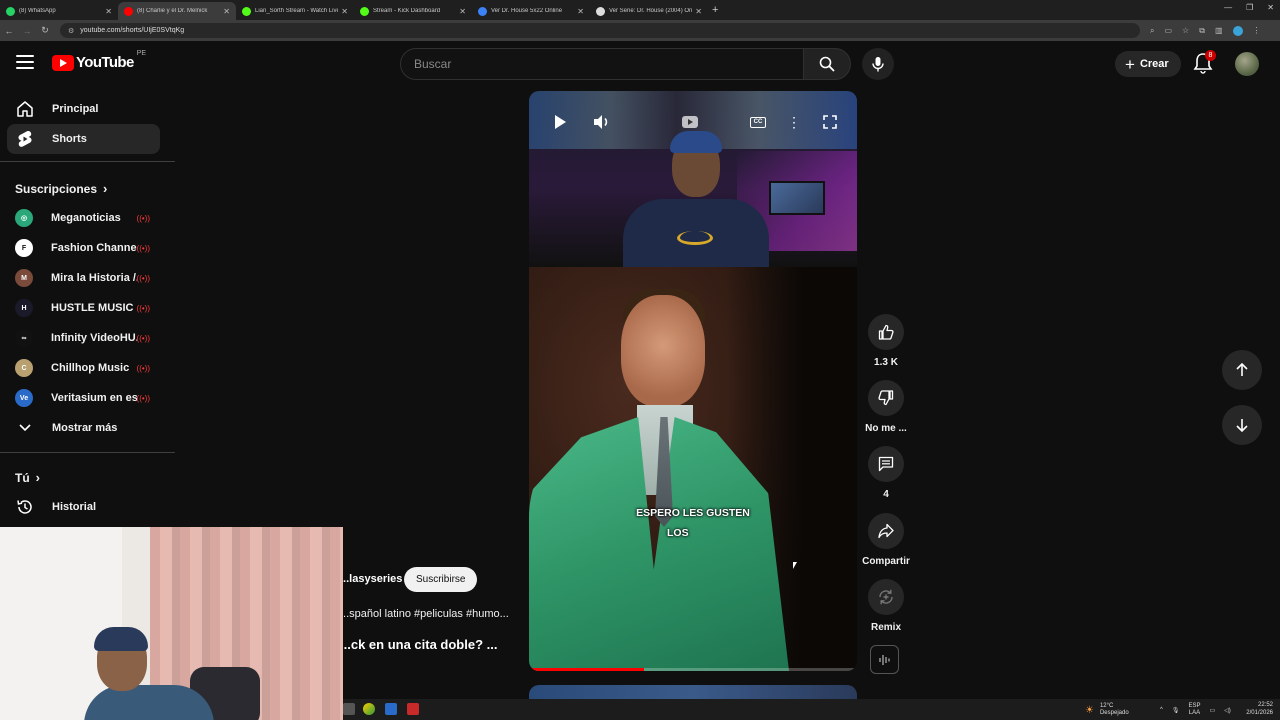  I want to click on volume-icon, so click(602, 122).